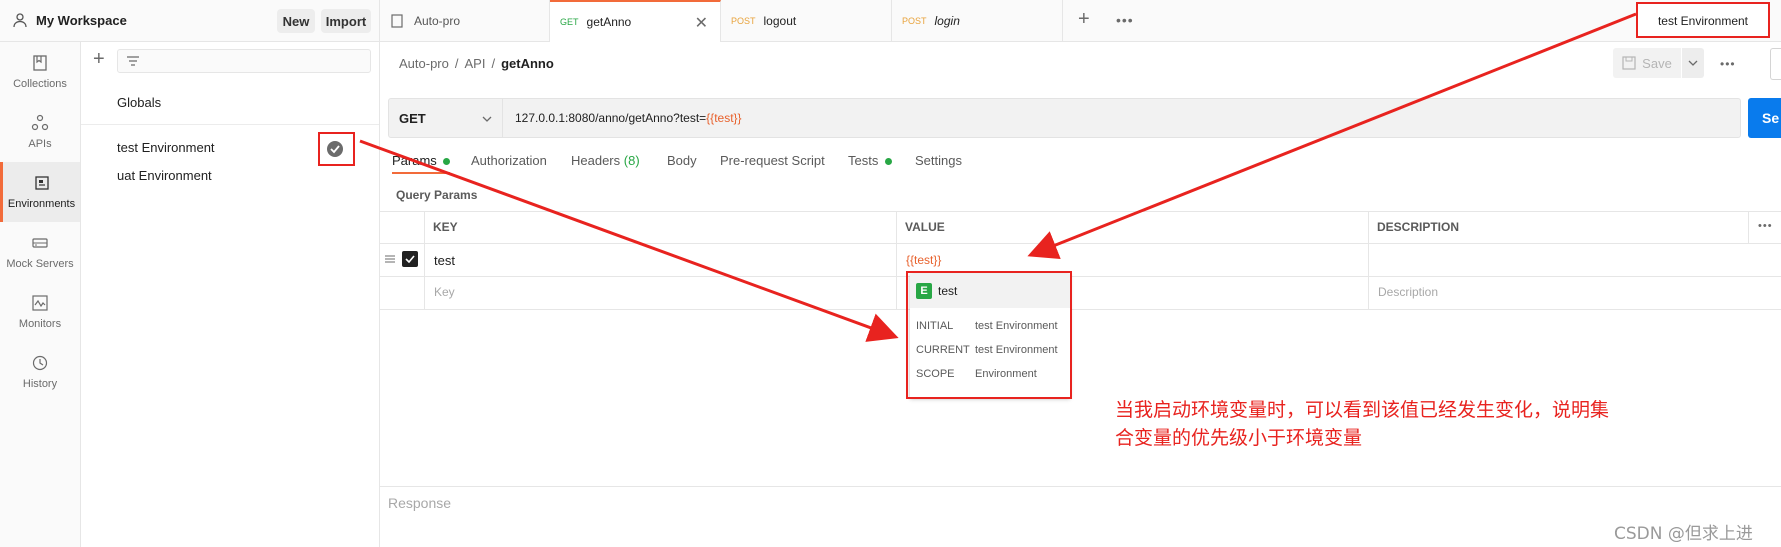 This screenshot has height=547, width=1781. I want to click on watermark: CSDN @但求上进, so click(1683, 534).